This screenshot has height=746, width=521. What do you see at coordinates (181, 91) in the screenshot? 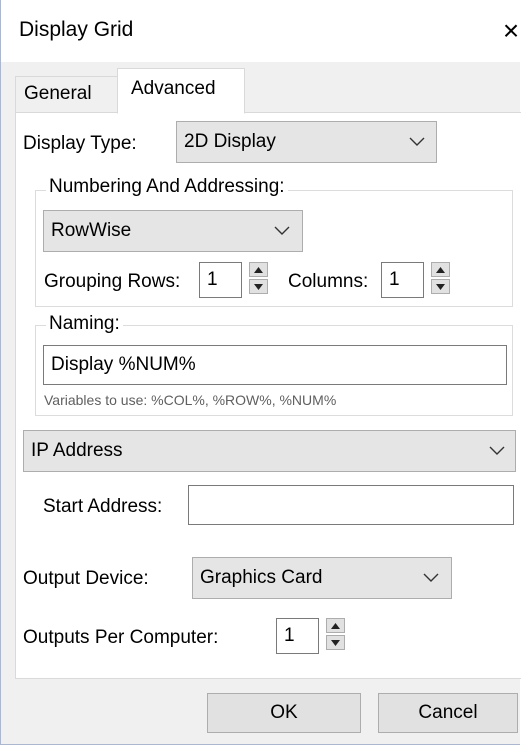
I see `tab-advanced: Advanced` at bounding box center [181, 91].